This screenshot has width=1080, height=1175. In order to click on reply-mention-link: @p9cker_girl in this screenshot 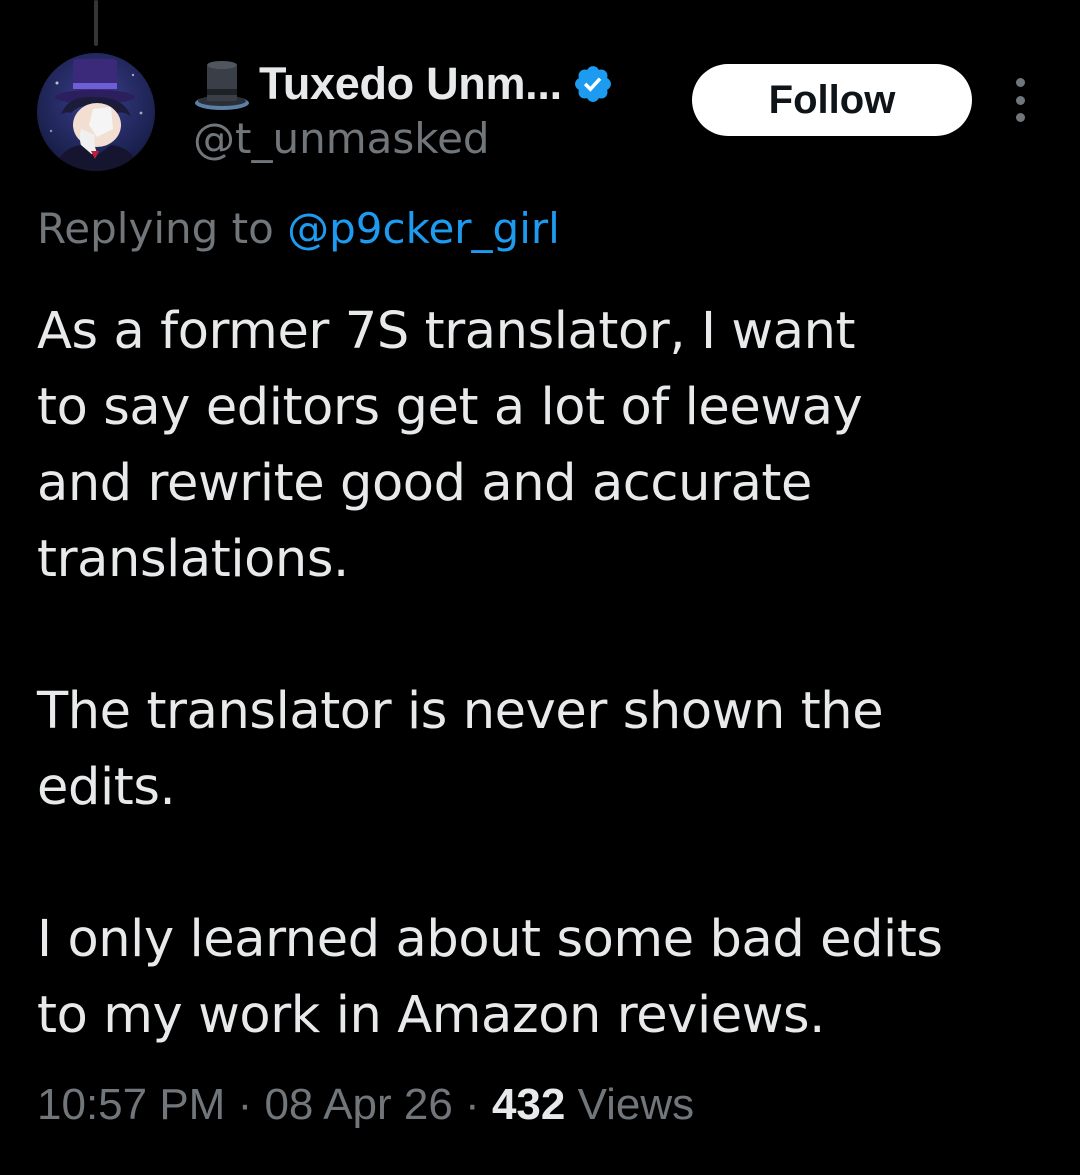, I will do `click(423, 228)`.